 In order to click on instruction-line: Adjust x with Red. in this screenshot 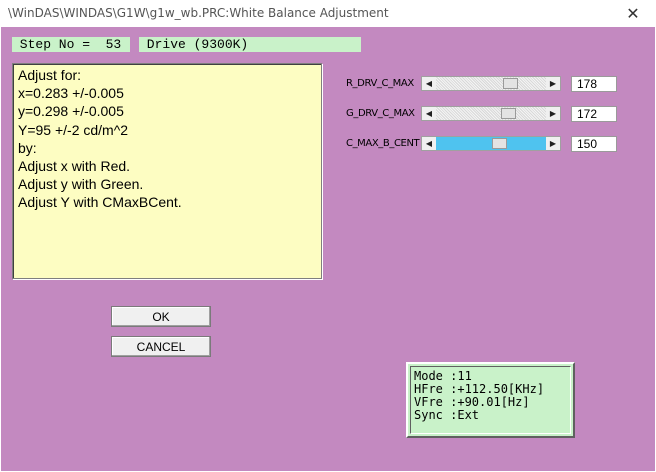, I will do `click(74, 166)`.